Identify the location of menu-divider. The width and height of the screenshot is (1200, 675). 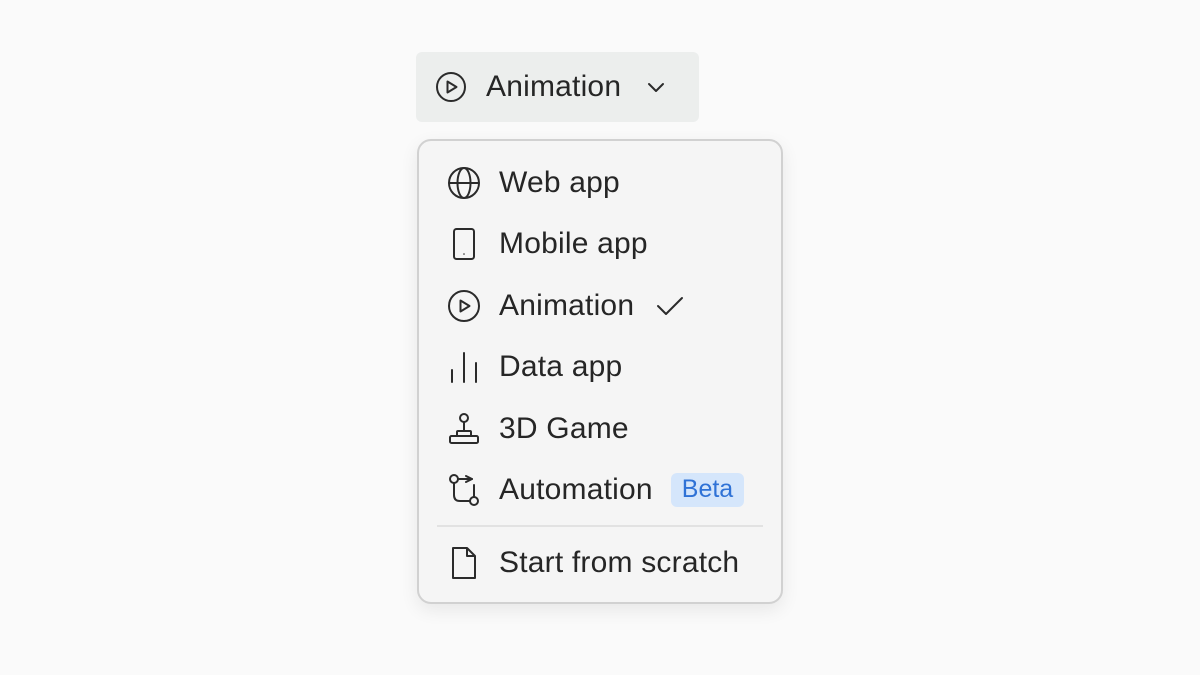
(600, 526).